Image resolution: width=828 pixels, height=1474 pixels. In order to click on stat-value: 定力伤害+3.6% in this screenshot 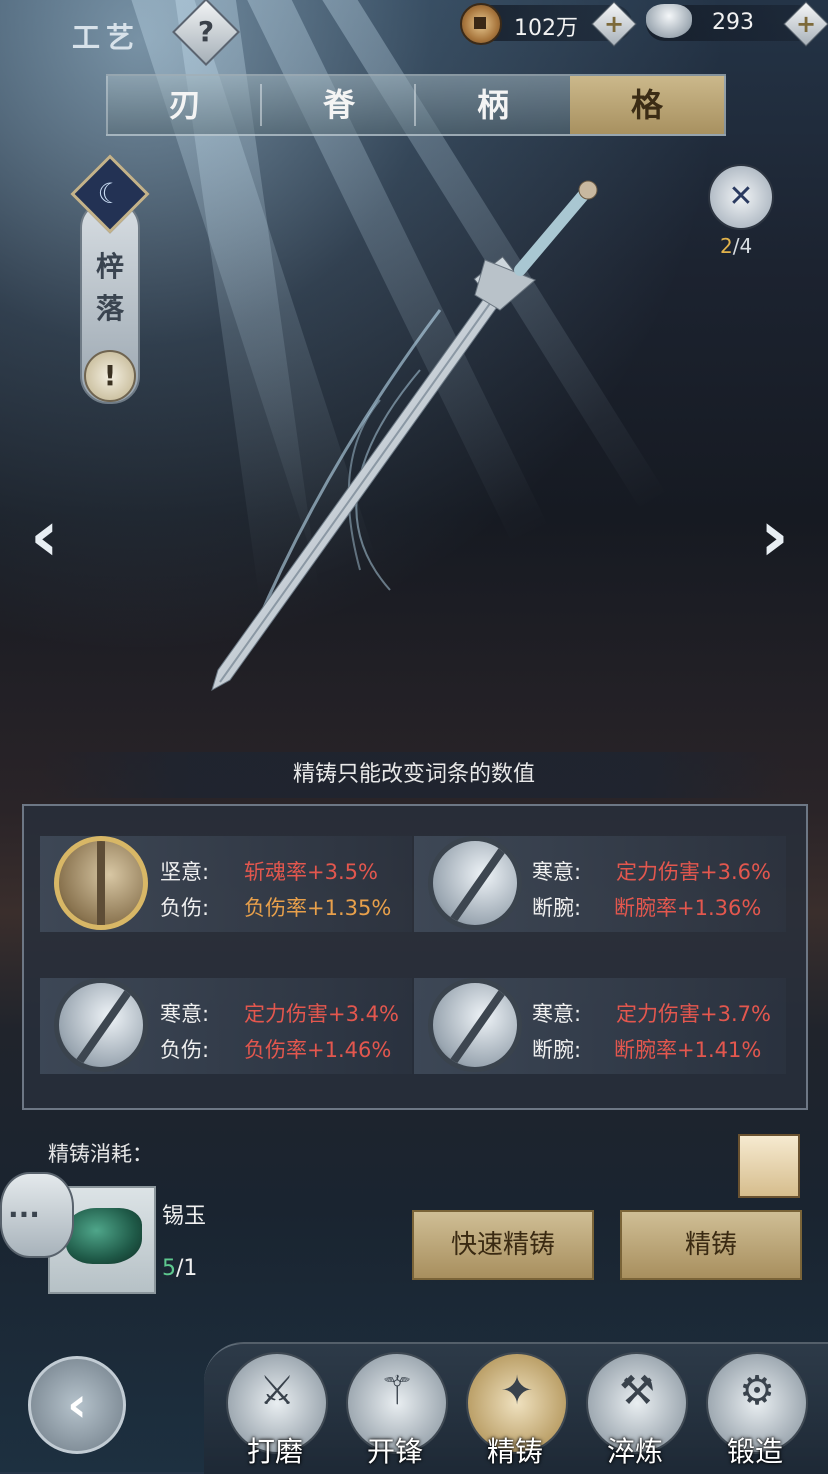, I will do `click(693, 872)`.